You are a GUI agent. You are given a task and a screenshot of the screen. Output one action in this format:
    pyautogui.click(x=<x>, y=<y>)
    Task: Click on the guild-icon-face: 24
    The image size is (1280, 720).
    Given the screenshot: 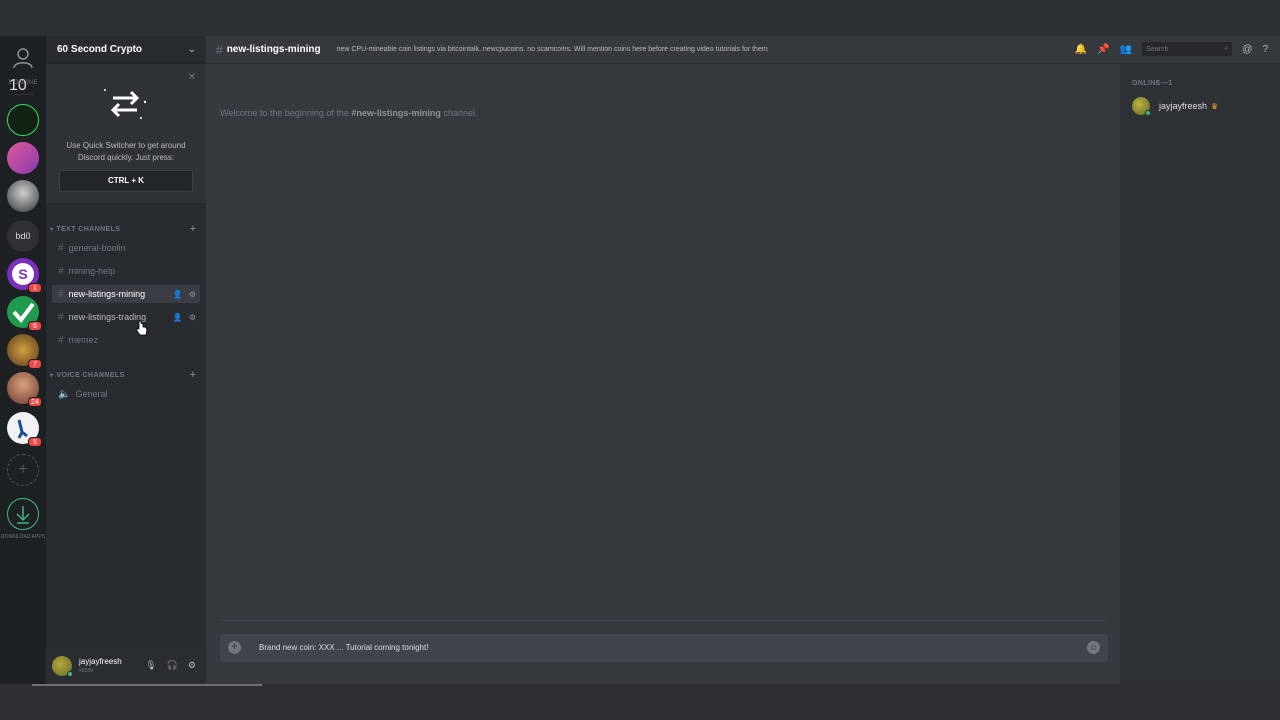 What is the action you would take?
    pyautogui.click(x=24, y=389)
    